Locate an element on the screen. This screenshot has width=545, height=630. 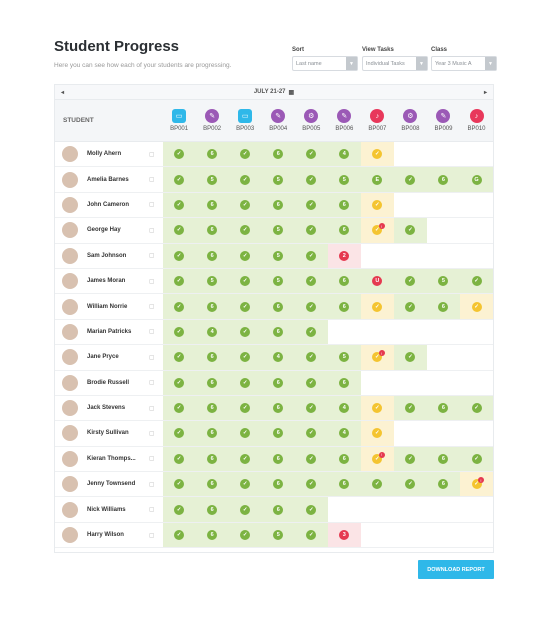
progress-cell: ! ✓ is located at coordinates (377, 459).